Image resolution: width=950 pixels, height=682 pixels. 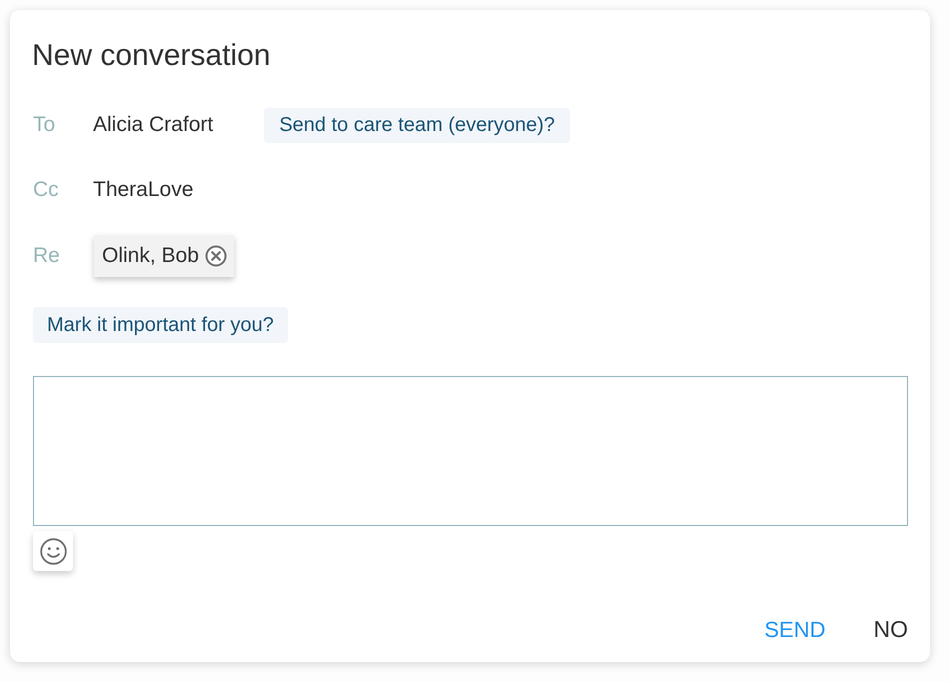 I want to click on emoji-button, so click(x=53, y=551).